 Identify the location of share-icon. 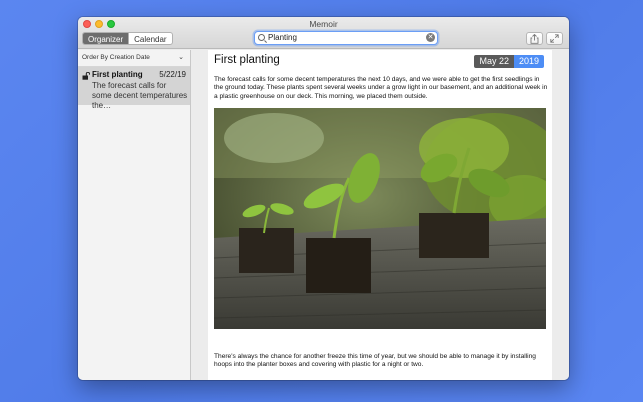
(534, 38).